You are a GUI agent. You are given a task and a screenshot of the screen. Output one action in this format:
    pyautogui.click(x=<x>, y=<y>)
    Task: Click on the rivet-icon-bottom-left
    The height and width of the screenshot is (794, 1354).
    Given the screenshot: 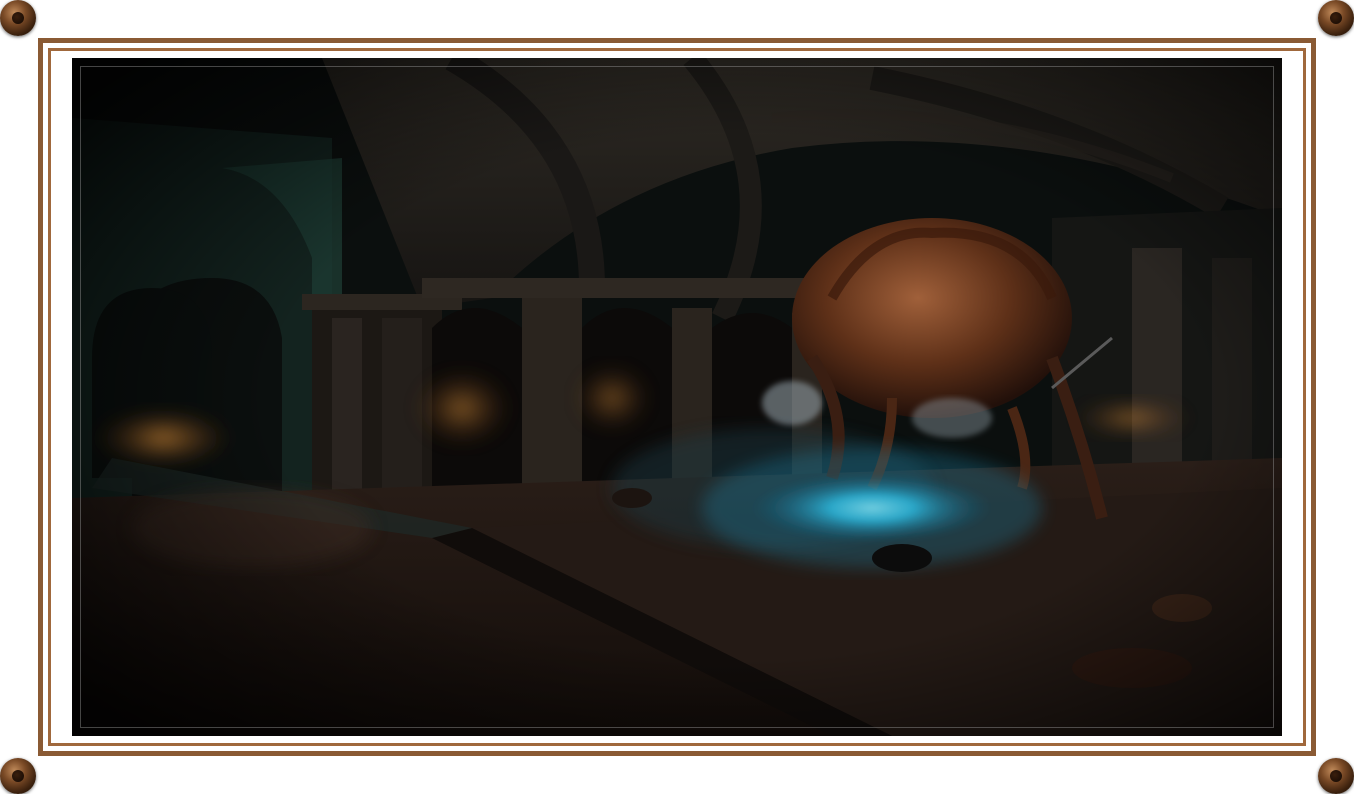 What is the action you would take?
    pyautogui.click(x=18, y=776)
    